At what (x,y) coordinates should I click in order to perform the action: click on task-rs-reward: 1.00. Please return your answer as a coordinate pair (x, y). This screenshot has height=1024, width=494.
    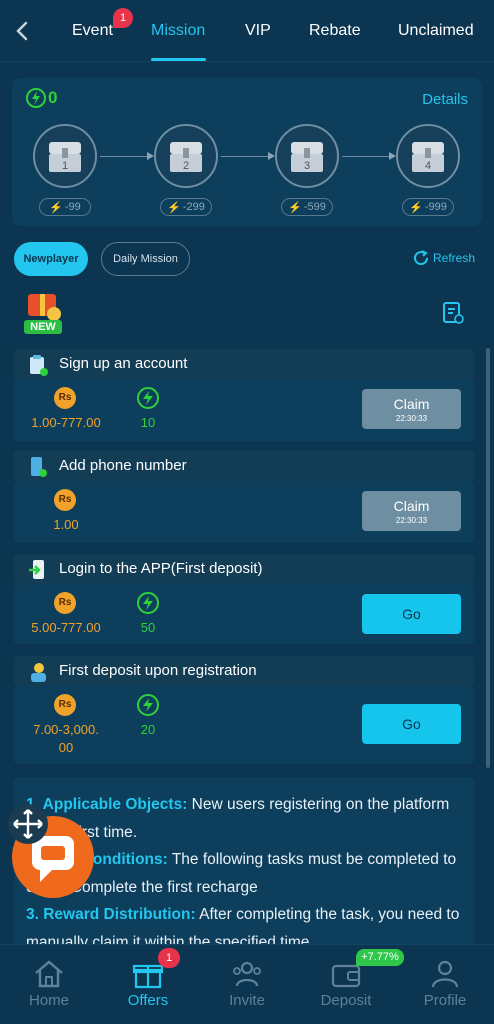
    Looking at the image, I should click on (66, 524).